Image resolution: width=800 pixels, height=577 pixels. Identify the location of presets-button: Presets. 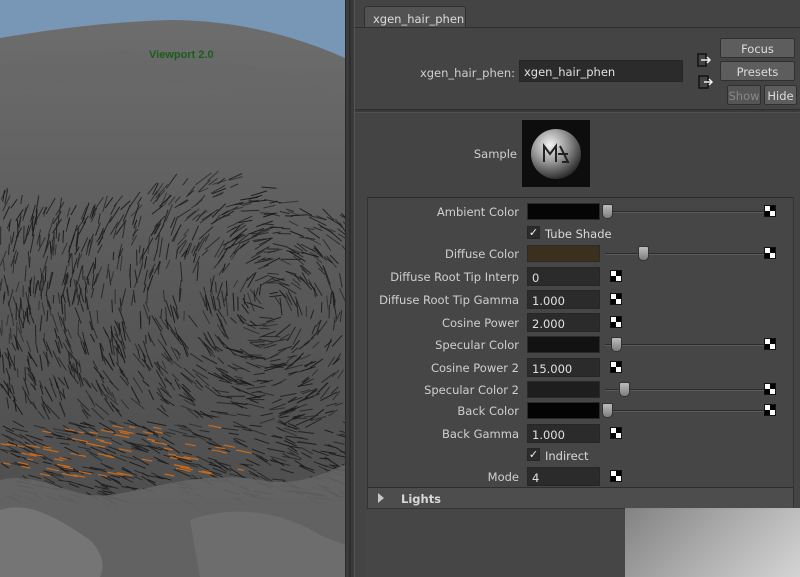
(757, 71).